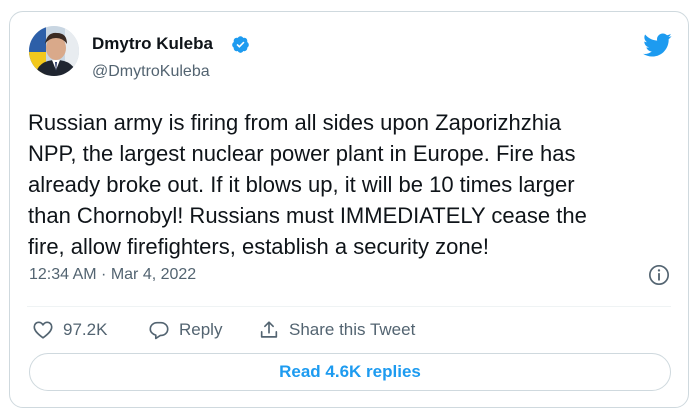 The image size is (700, 419). I want to click on share-upload-icon, so click(269, 329).